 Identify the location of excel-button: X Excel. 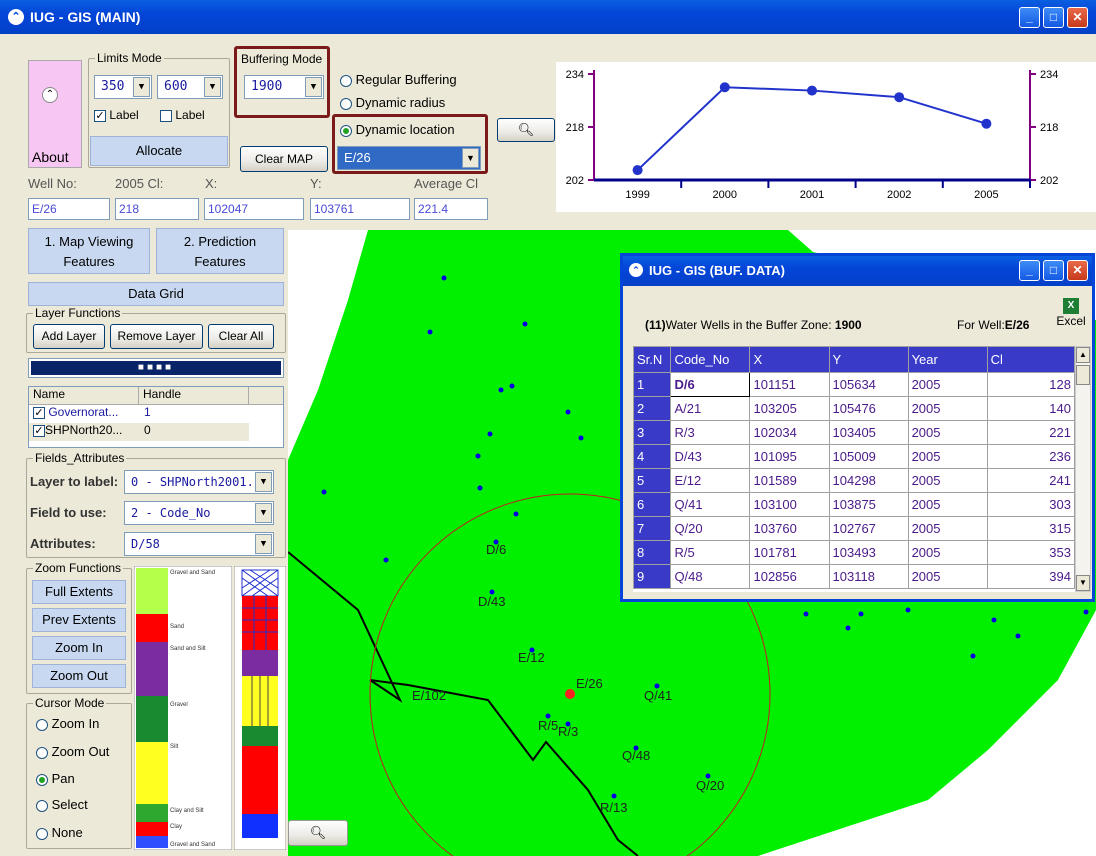
(1071, 313).